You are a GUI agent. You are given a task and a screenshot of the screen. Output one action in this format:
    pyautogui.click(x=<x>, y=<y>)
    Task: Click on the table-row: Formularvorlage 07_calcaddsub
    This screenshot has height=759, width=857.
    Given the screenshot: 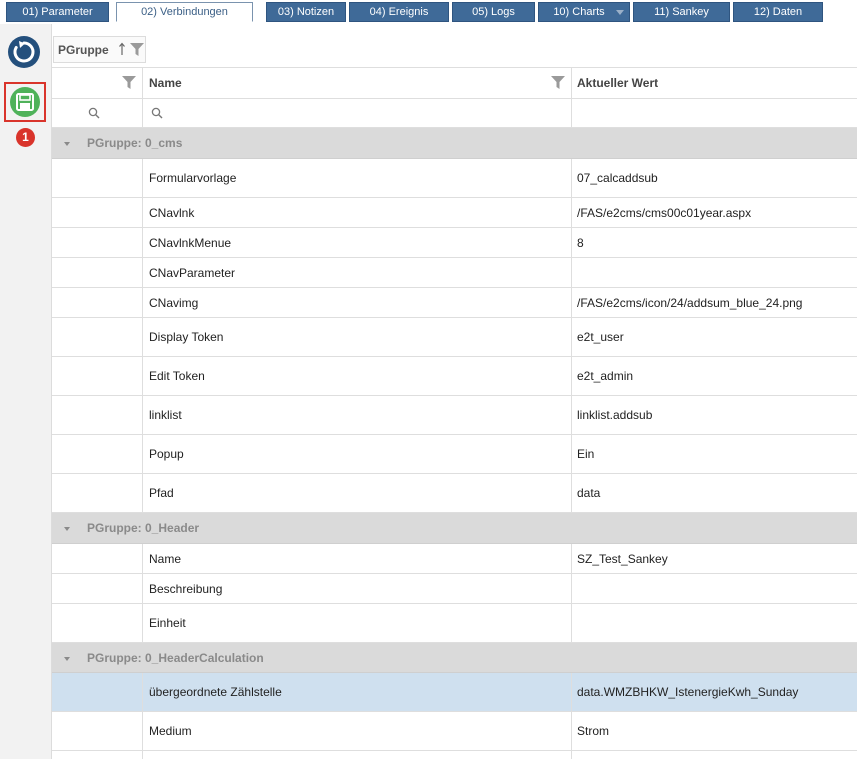 What is the action you would take?
    pyautogui.click(x=454, y=178)
    